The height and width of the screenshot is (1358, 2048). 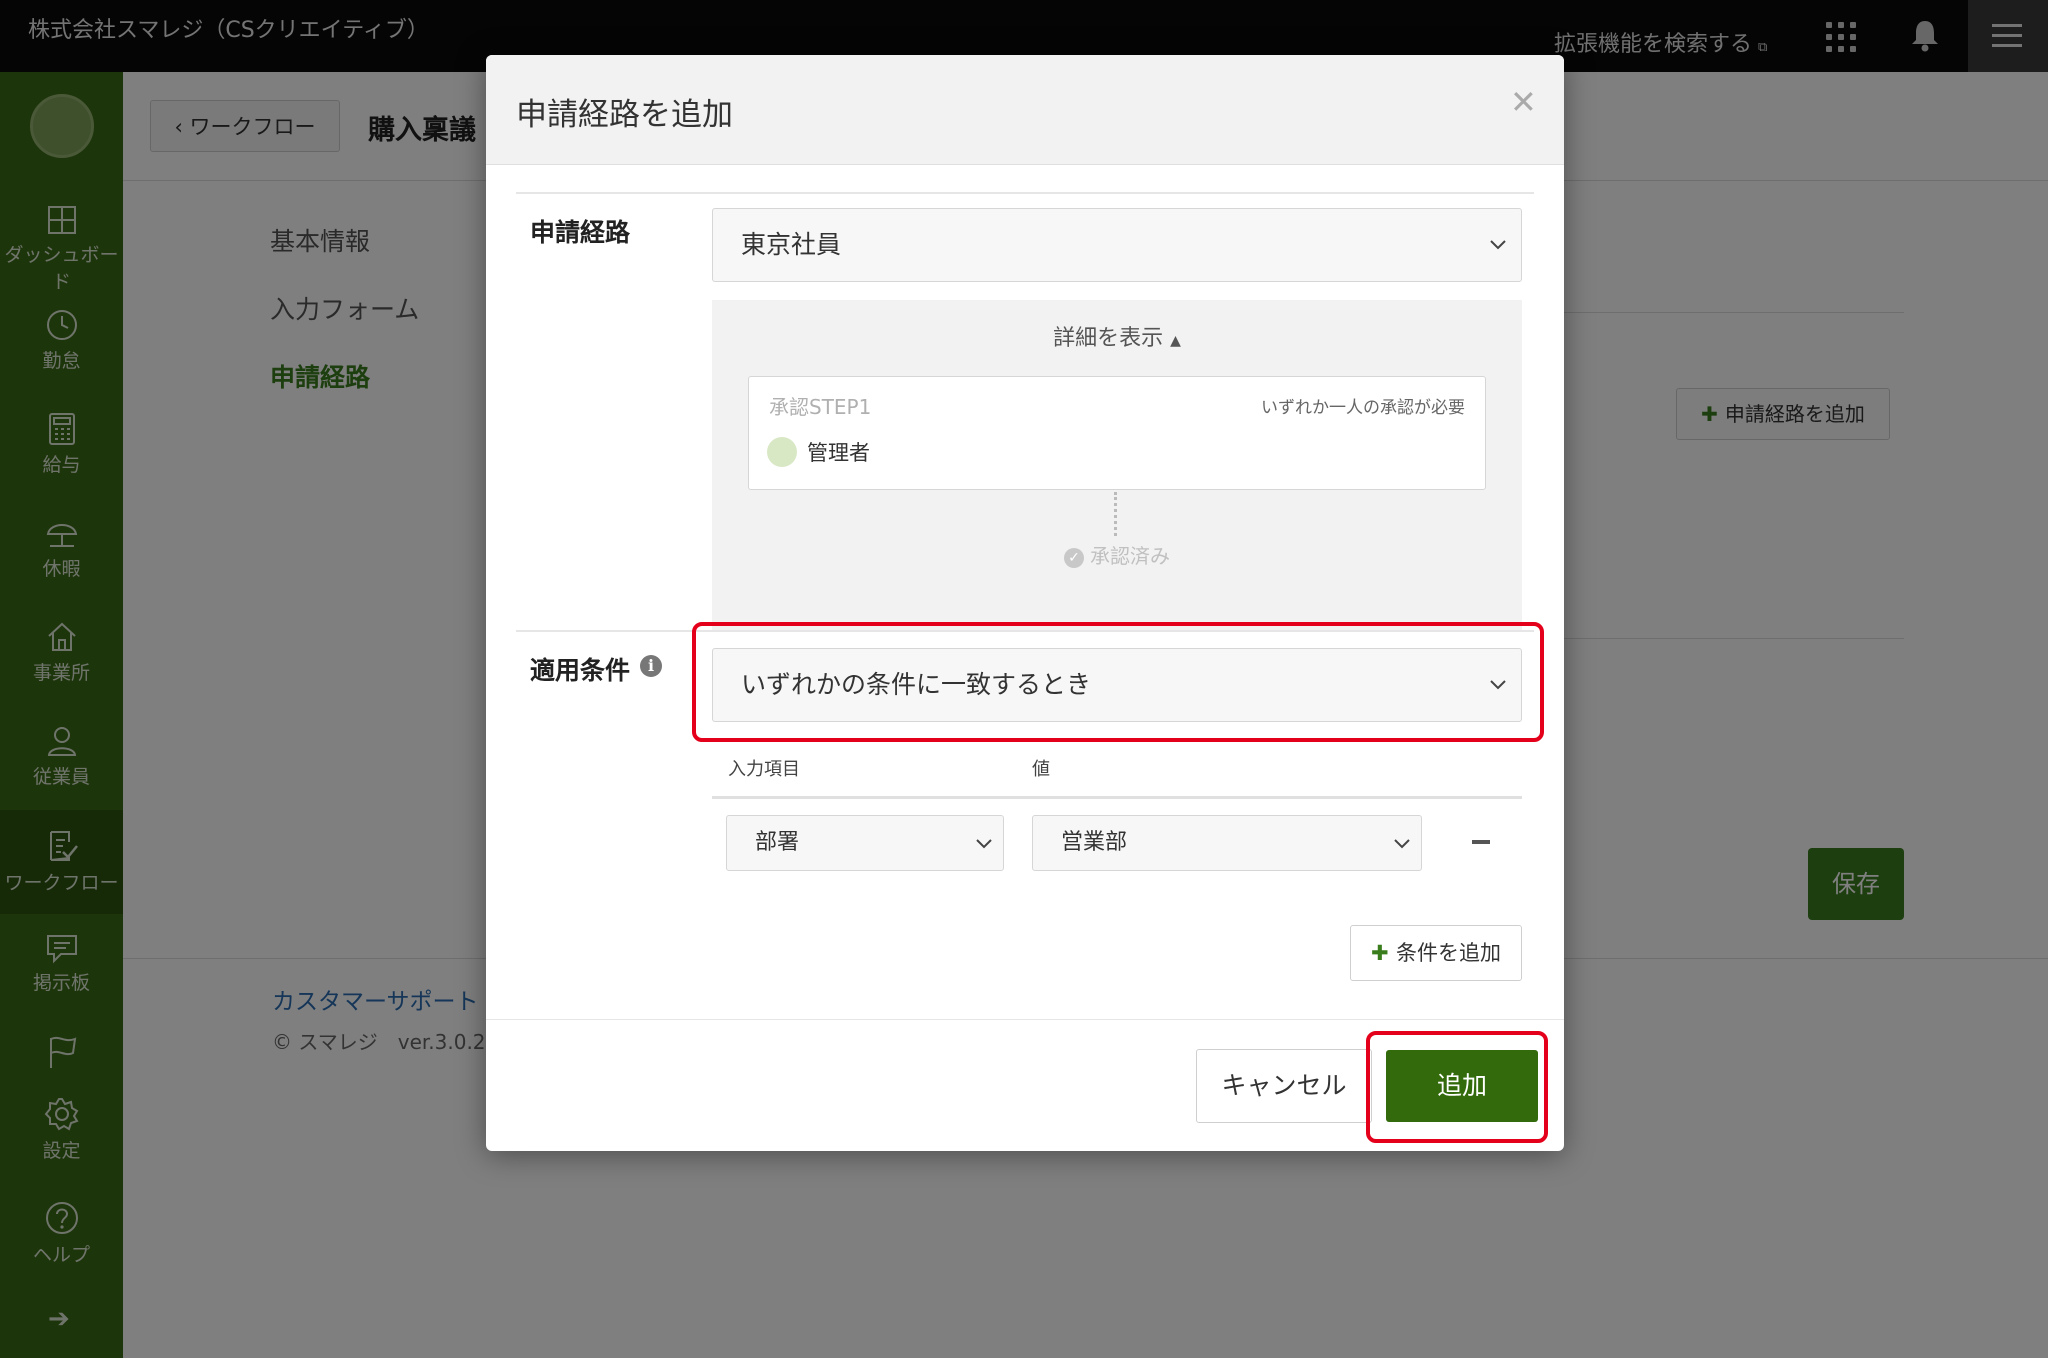 What do you see at coordinates (1130, 556) in the screenshot?
I see `approved-label: 承認済み` at bounding box center [1130, 556].